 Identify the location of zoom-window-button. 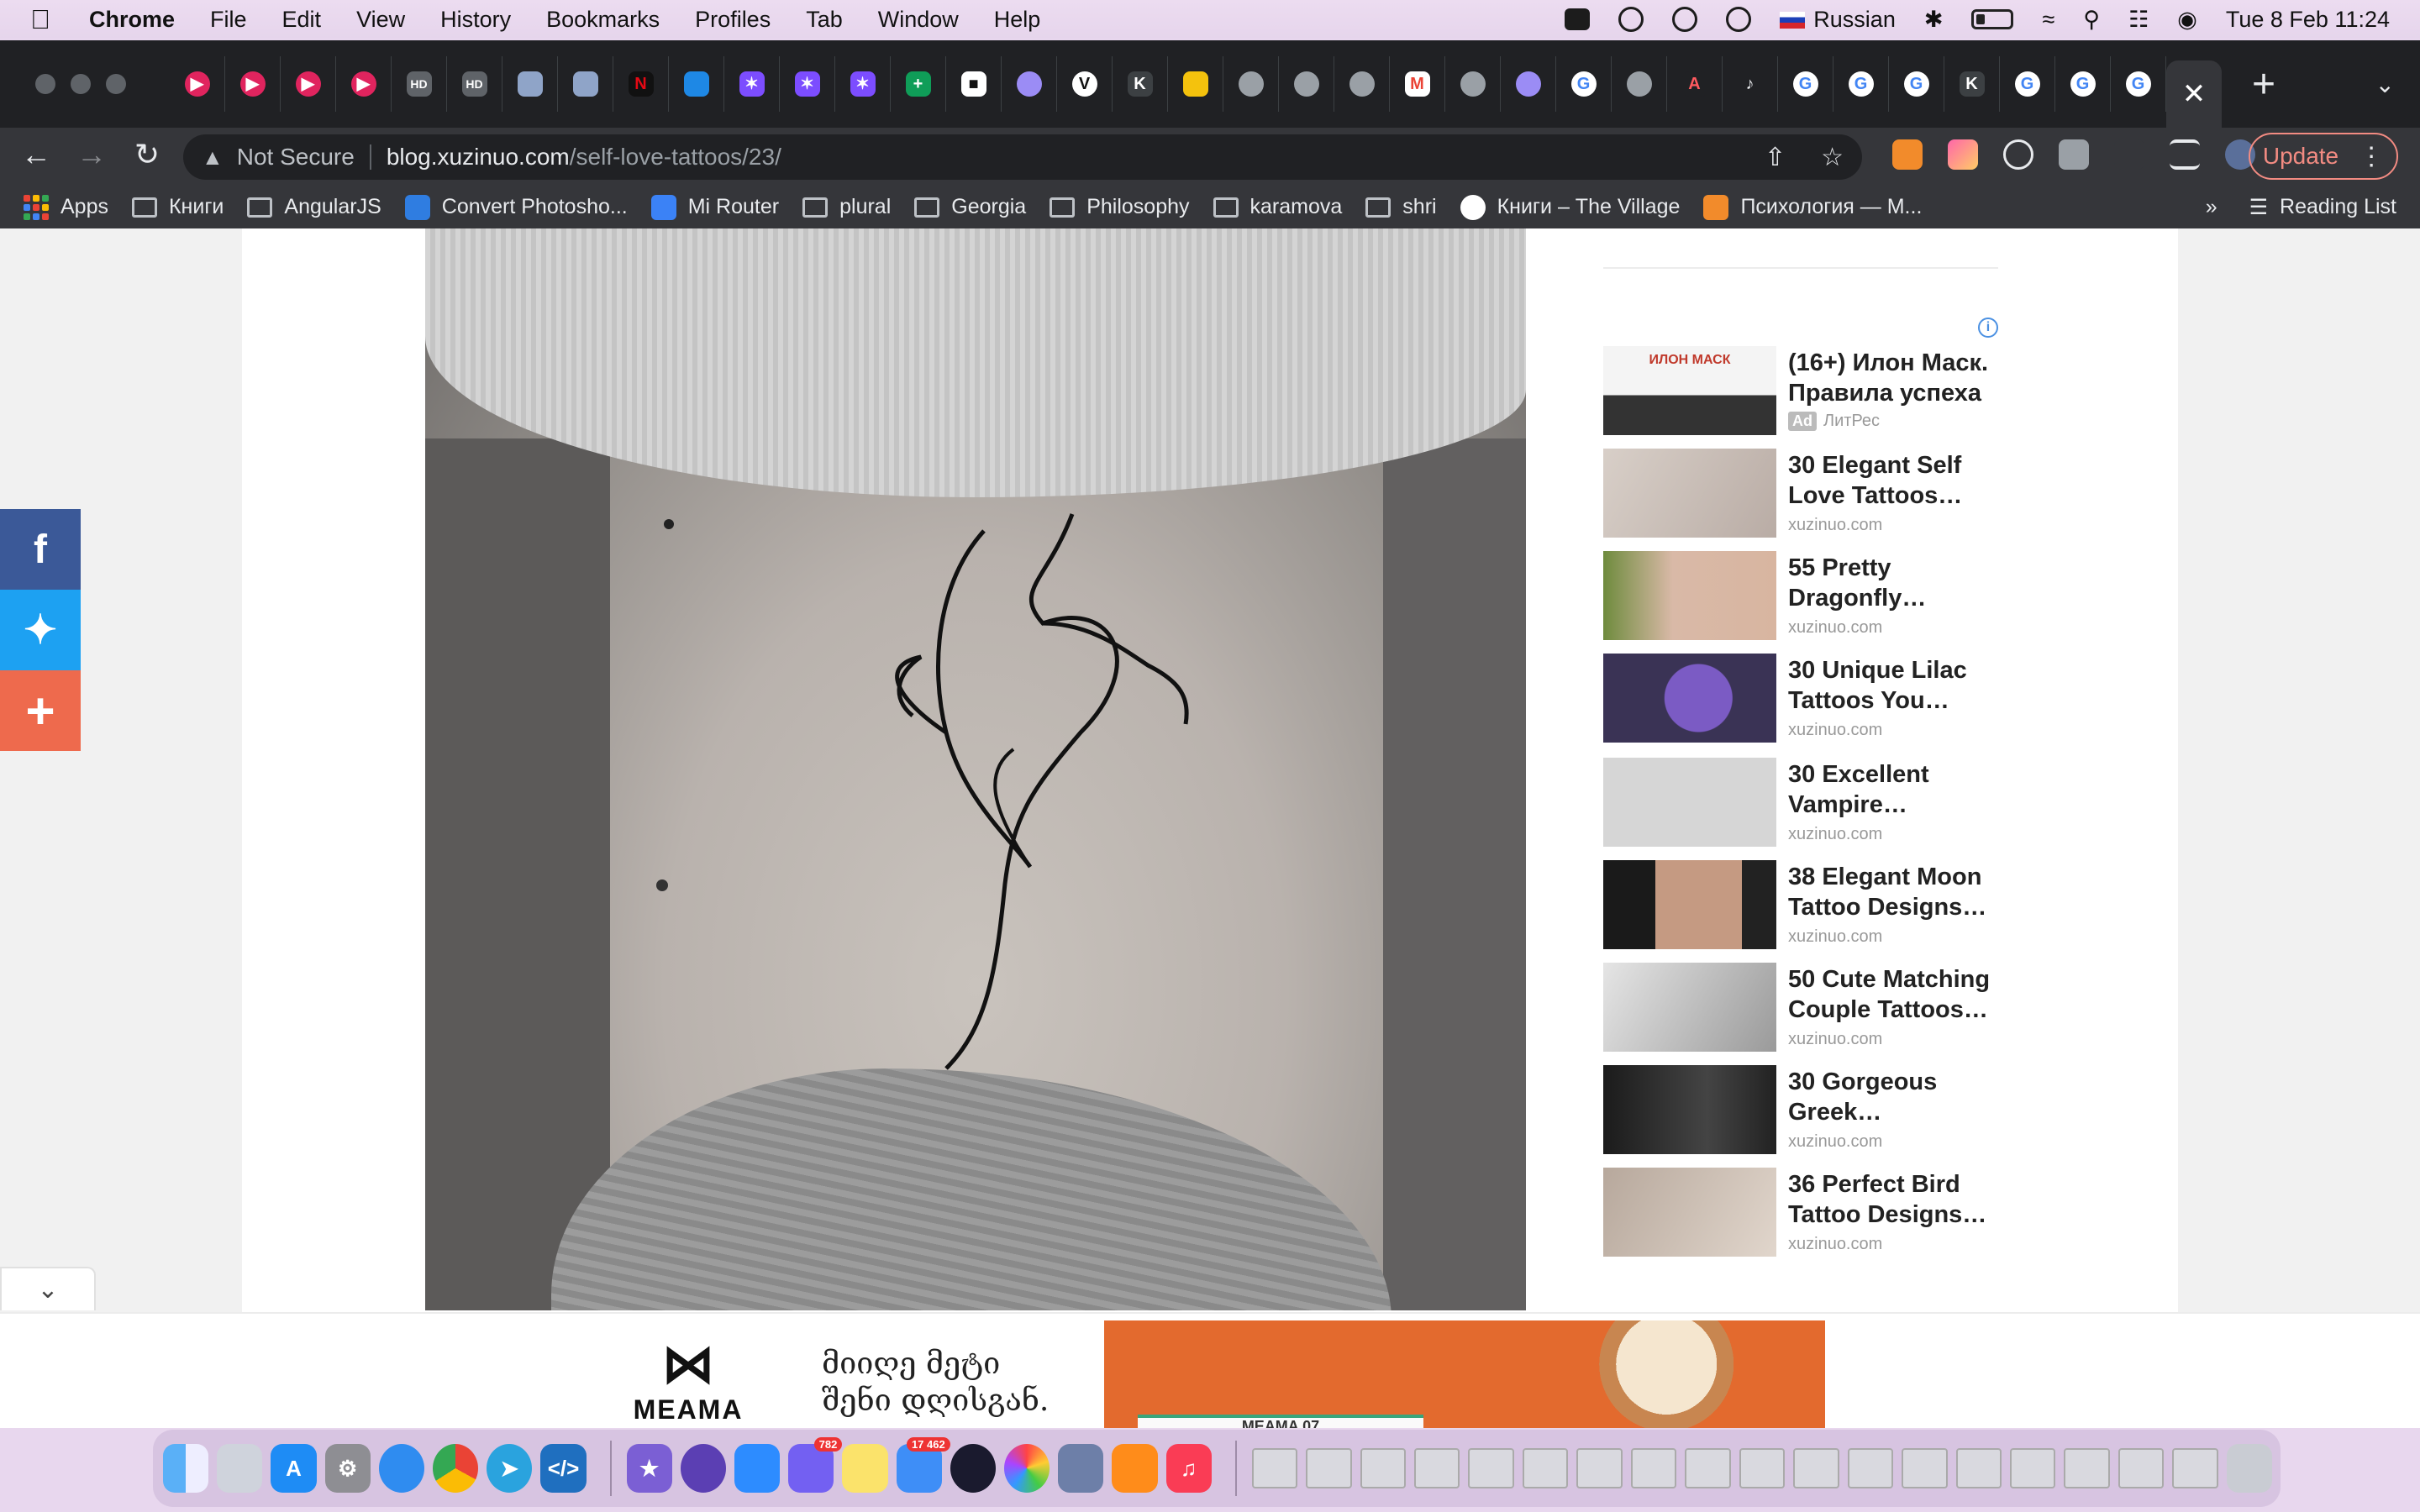
(116, 84).